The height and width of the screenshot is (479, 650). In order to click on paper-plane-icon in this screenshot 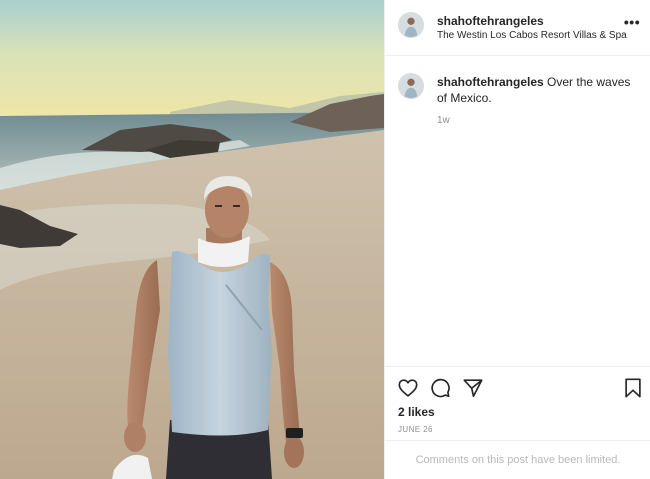, I will do `click(473, 388)`.